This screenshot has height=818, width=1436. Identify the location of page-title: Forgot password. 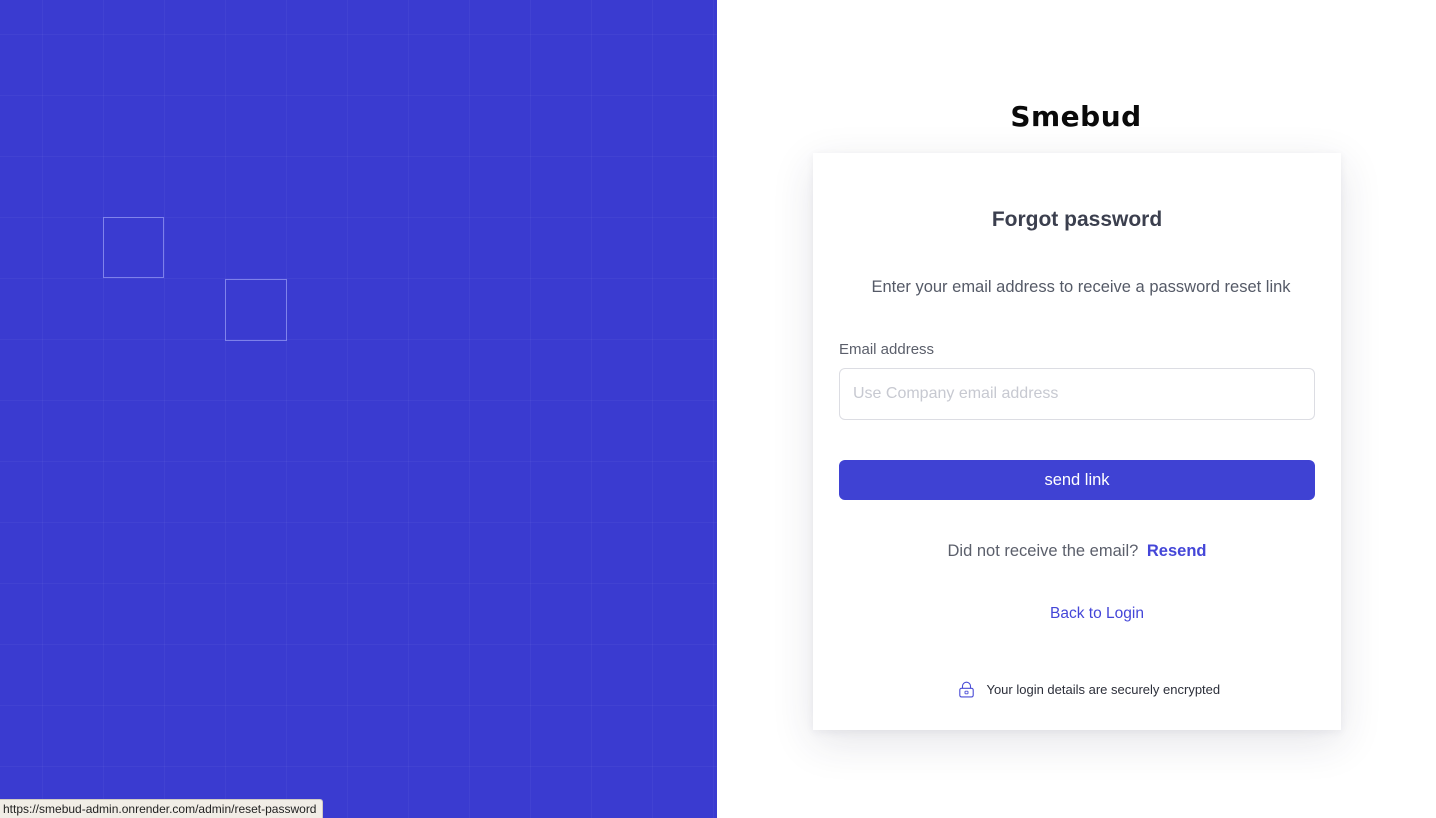
(1077, 219).